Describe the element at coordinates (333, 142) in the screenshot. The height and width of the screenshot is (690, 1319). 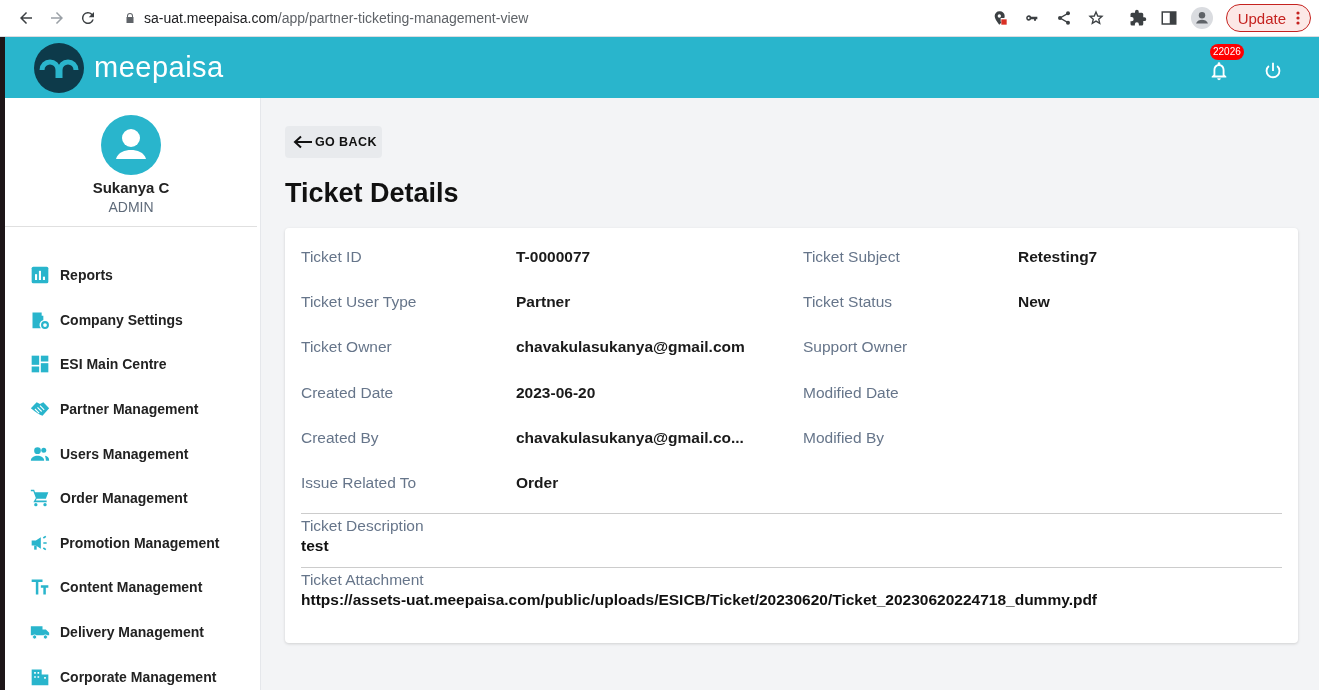
I see `go-back-button: GO BACK` at that location.